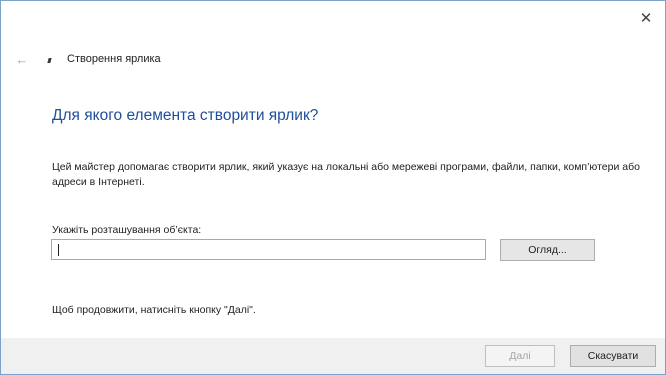 The width and height of the screenshot is (666, 375). I want to click on back-button: ←, so click(22, 59).